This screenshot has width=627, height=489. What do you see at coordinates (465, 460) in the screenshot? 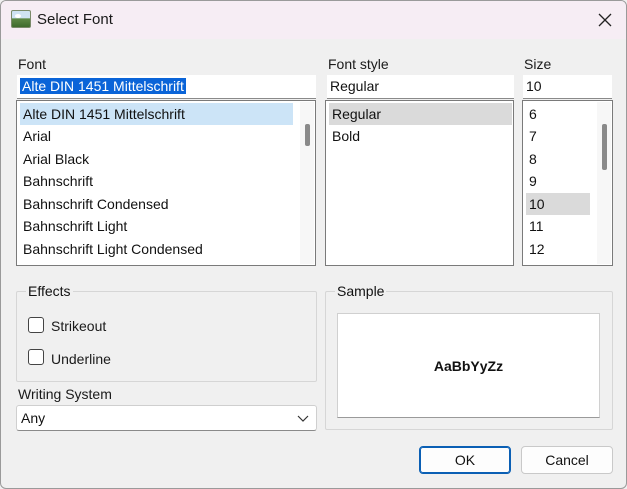
I see `ok-button: OK` at bounding box center [465, 460].